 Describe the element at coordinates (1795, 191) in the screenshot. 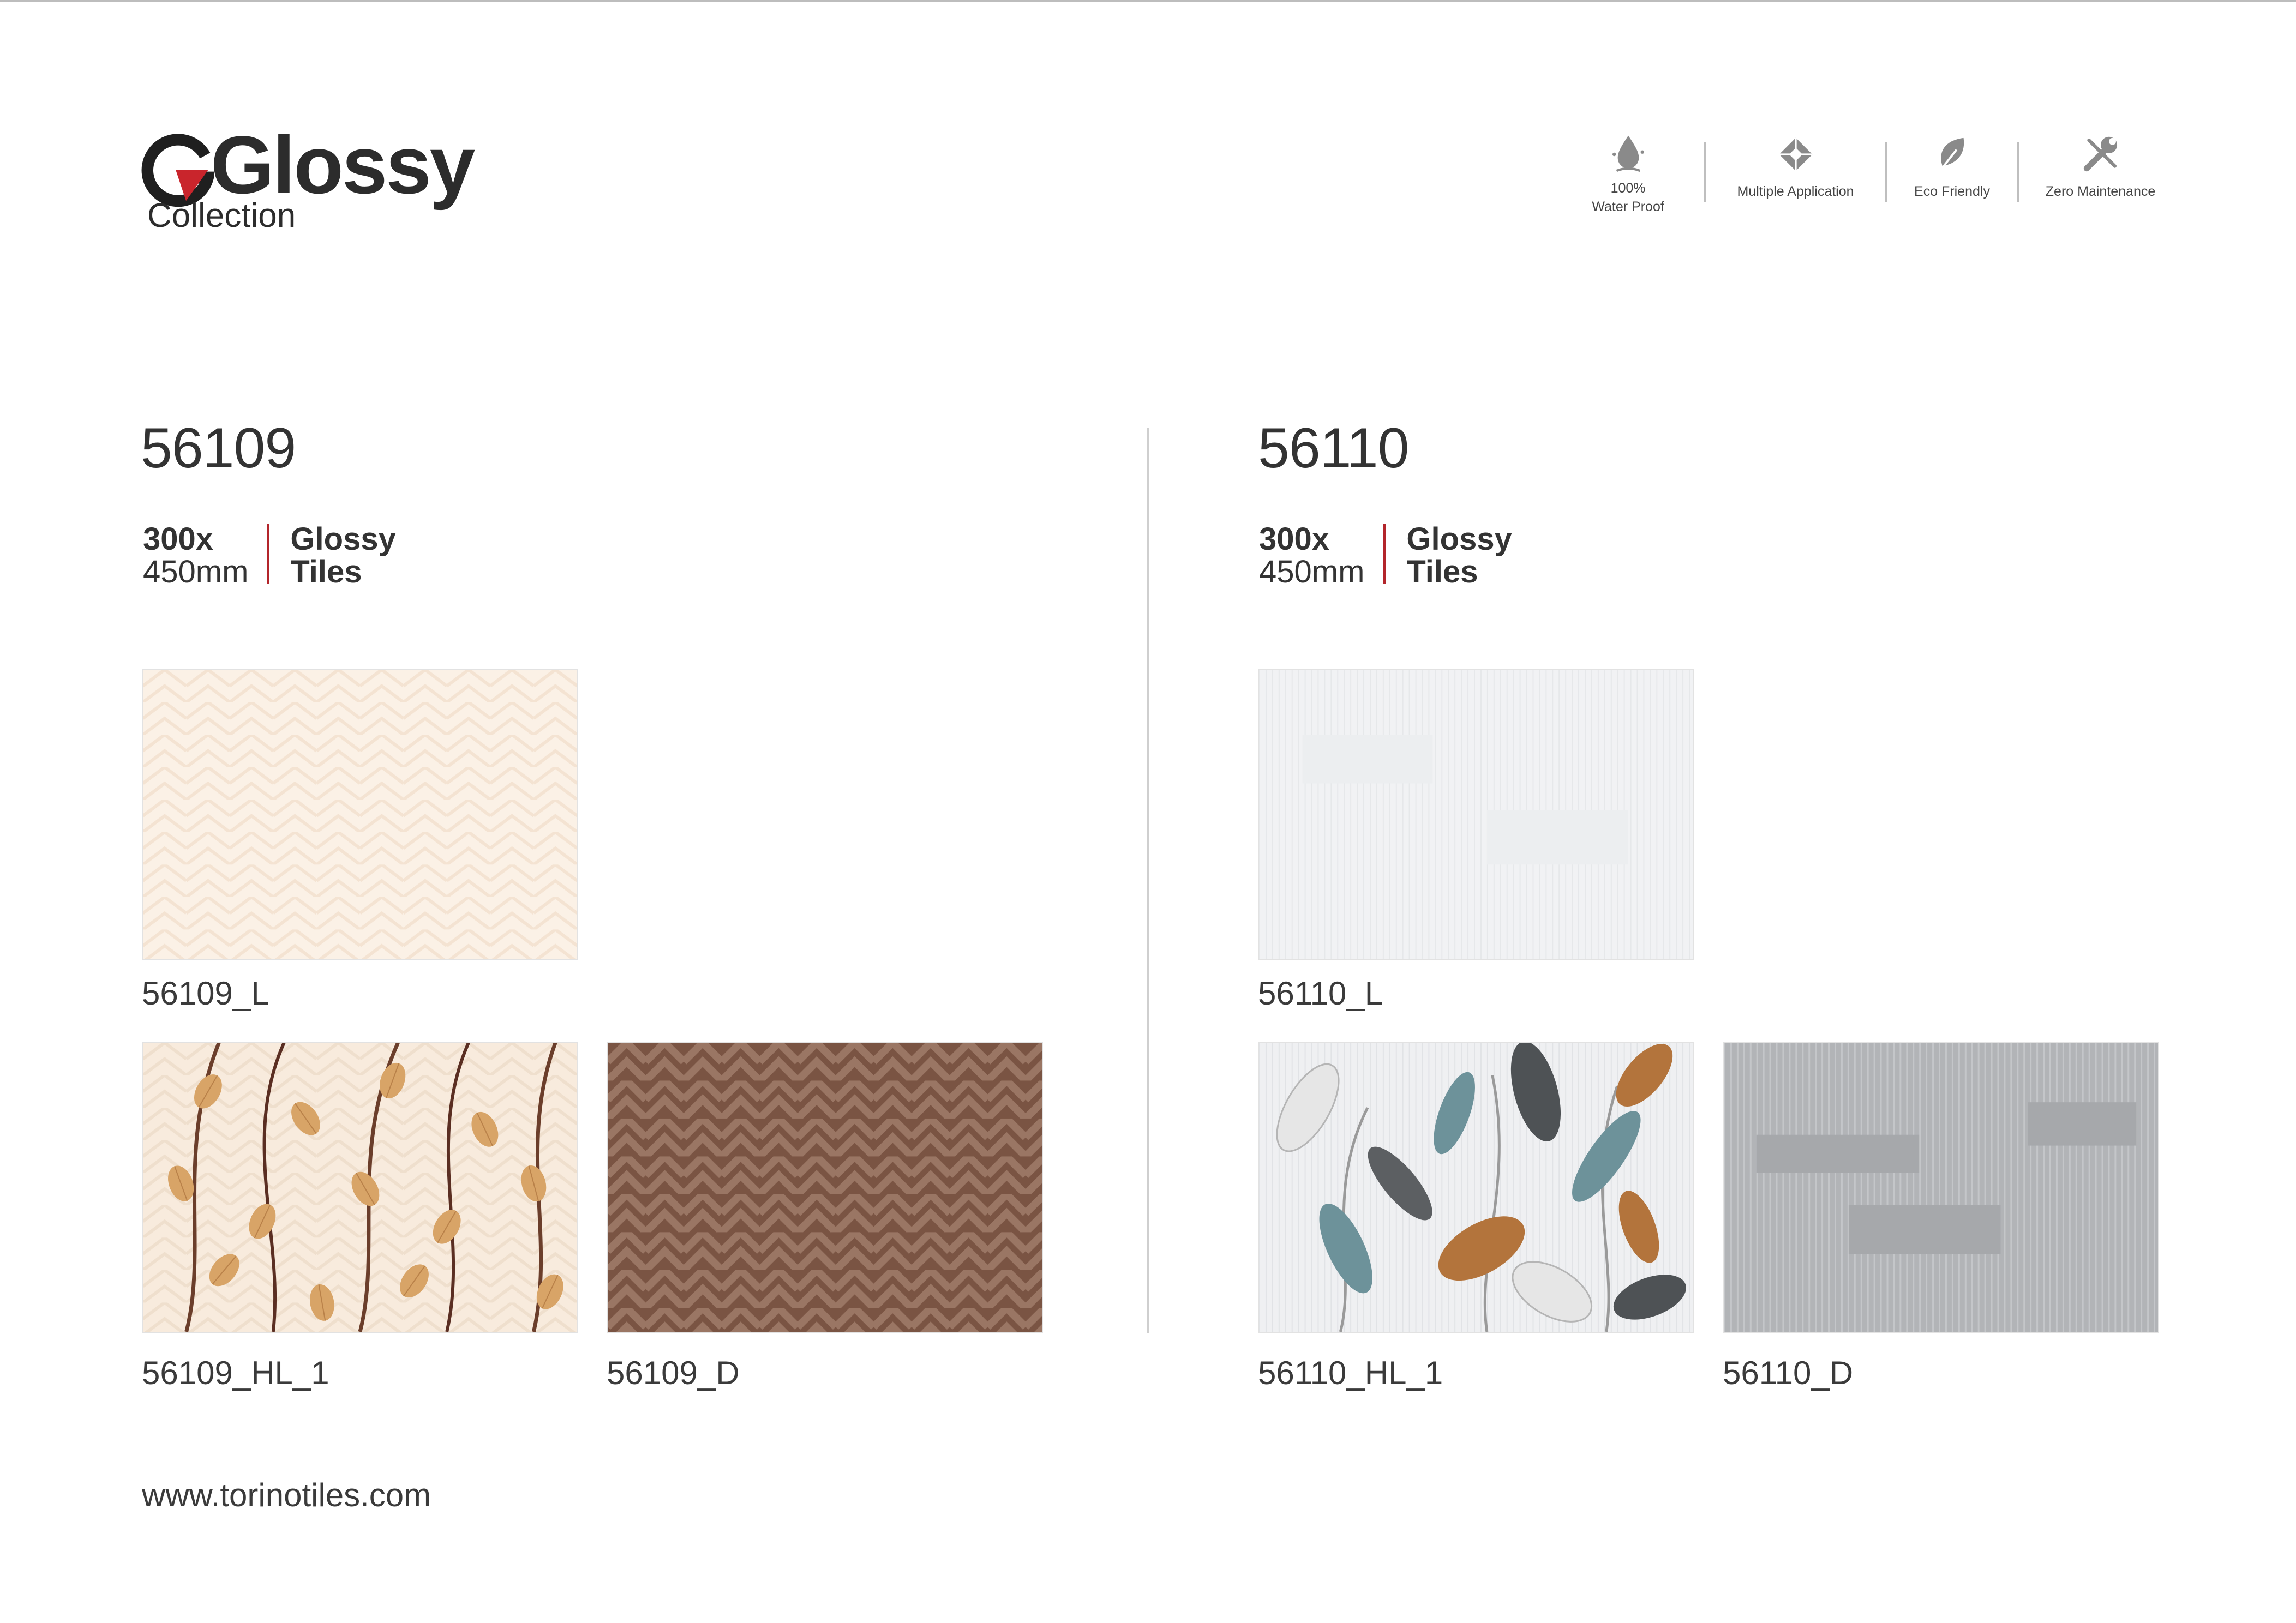

I see `feature-line2: Multiple Application` at that location.